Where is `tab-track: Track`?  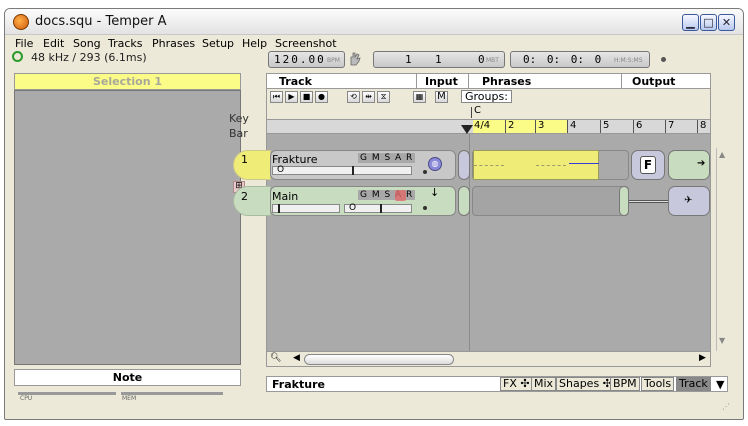 tab-track: Track is located at coordinates (693, 384).